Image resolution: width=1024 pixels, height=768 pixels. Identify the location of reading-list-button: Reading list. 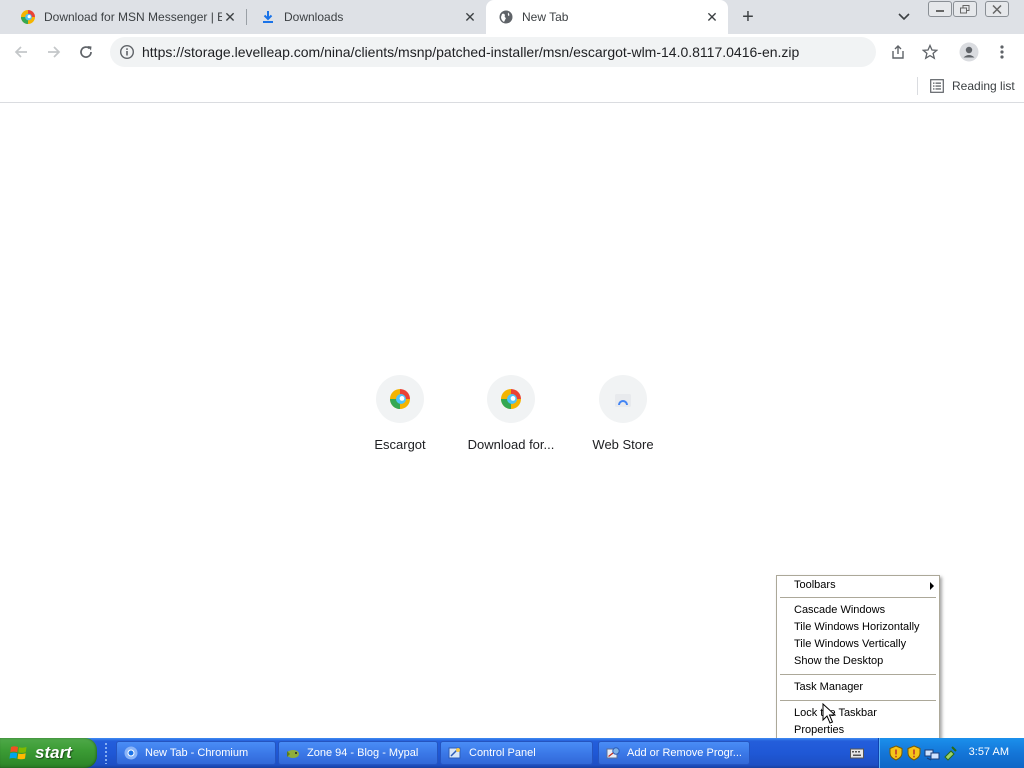
(972, 86).